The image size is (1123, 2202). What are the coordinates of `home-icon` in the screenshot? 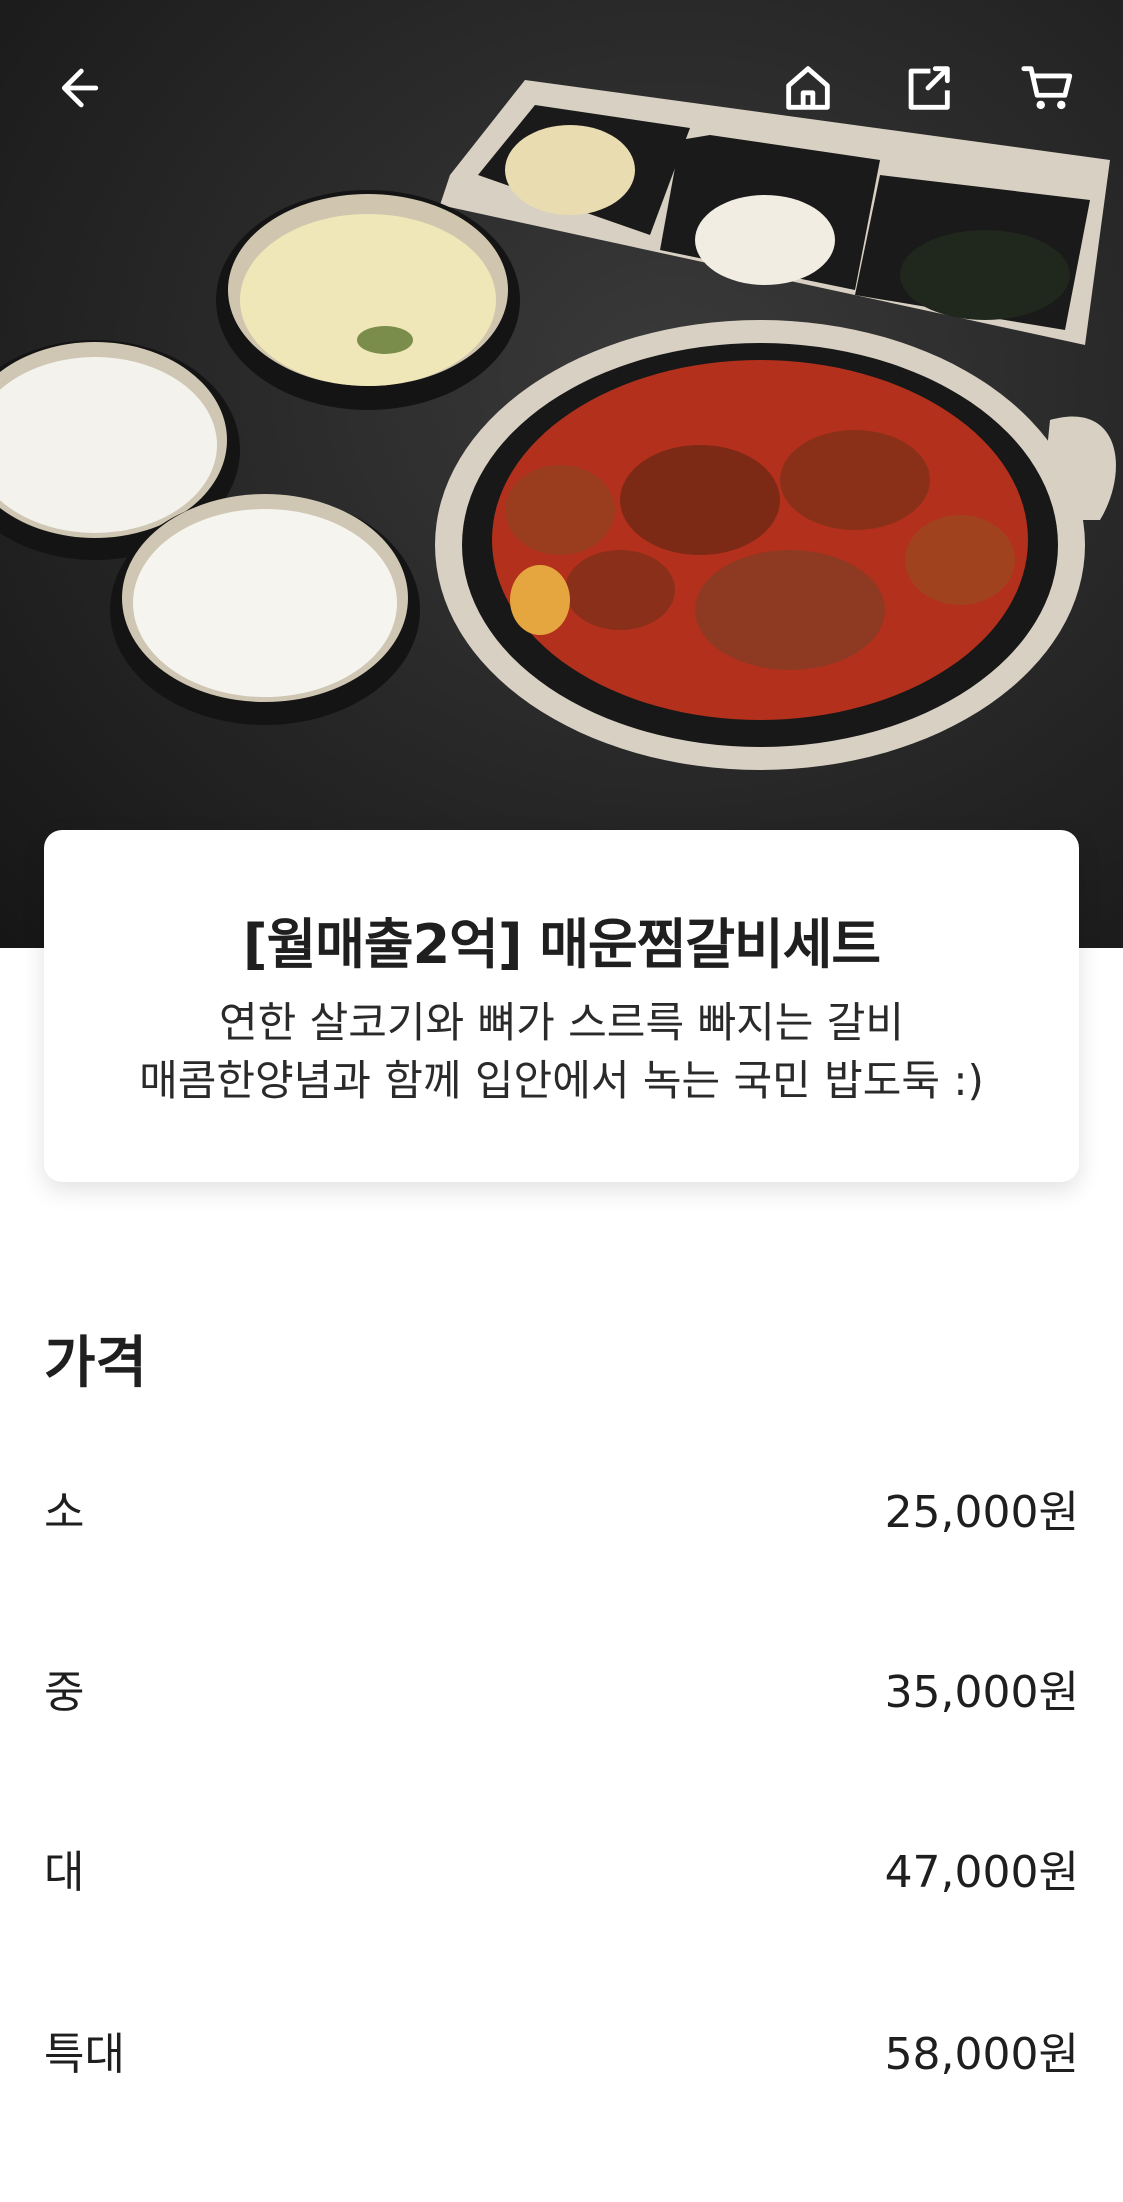 It's located at (808, 88).